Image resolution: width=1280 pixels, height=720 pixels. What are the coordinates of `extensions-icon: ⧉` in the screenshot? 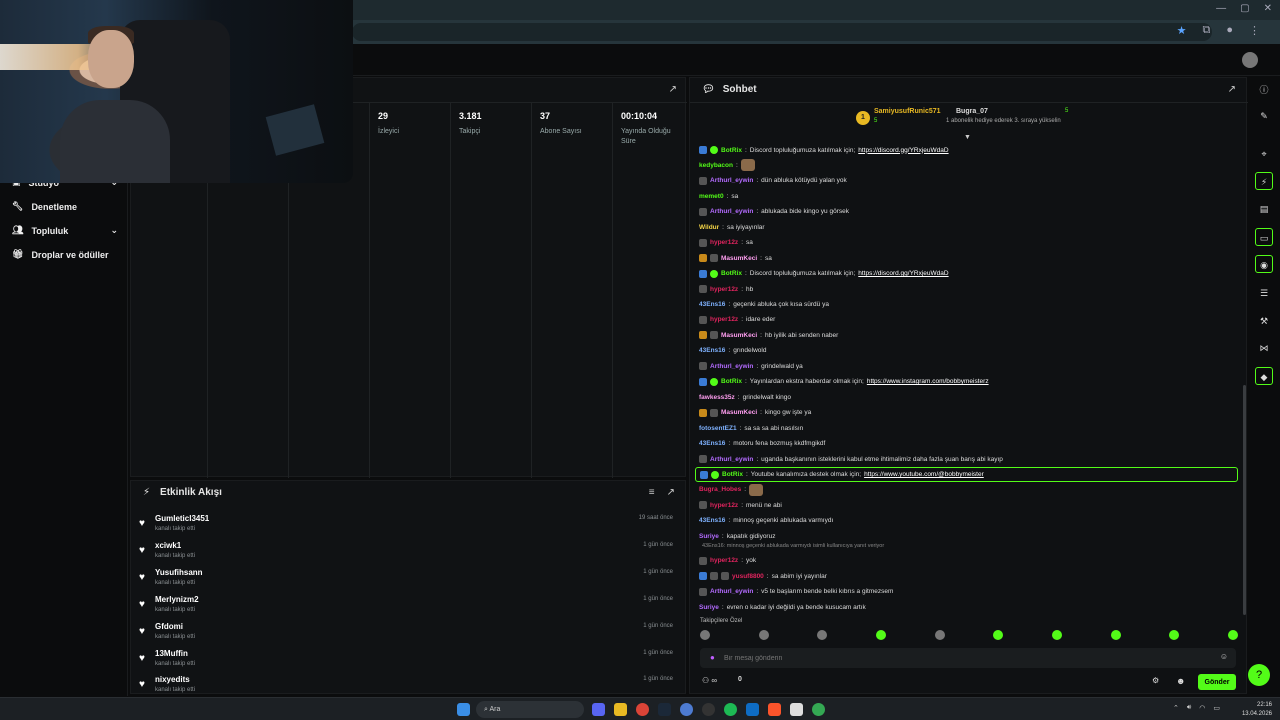 It's located at (1206, 30).